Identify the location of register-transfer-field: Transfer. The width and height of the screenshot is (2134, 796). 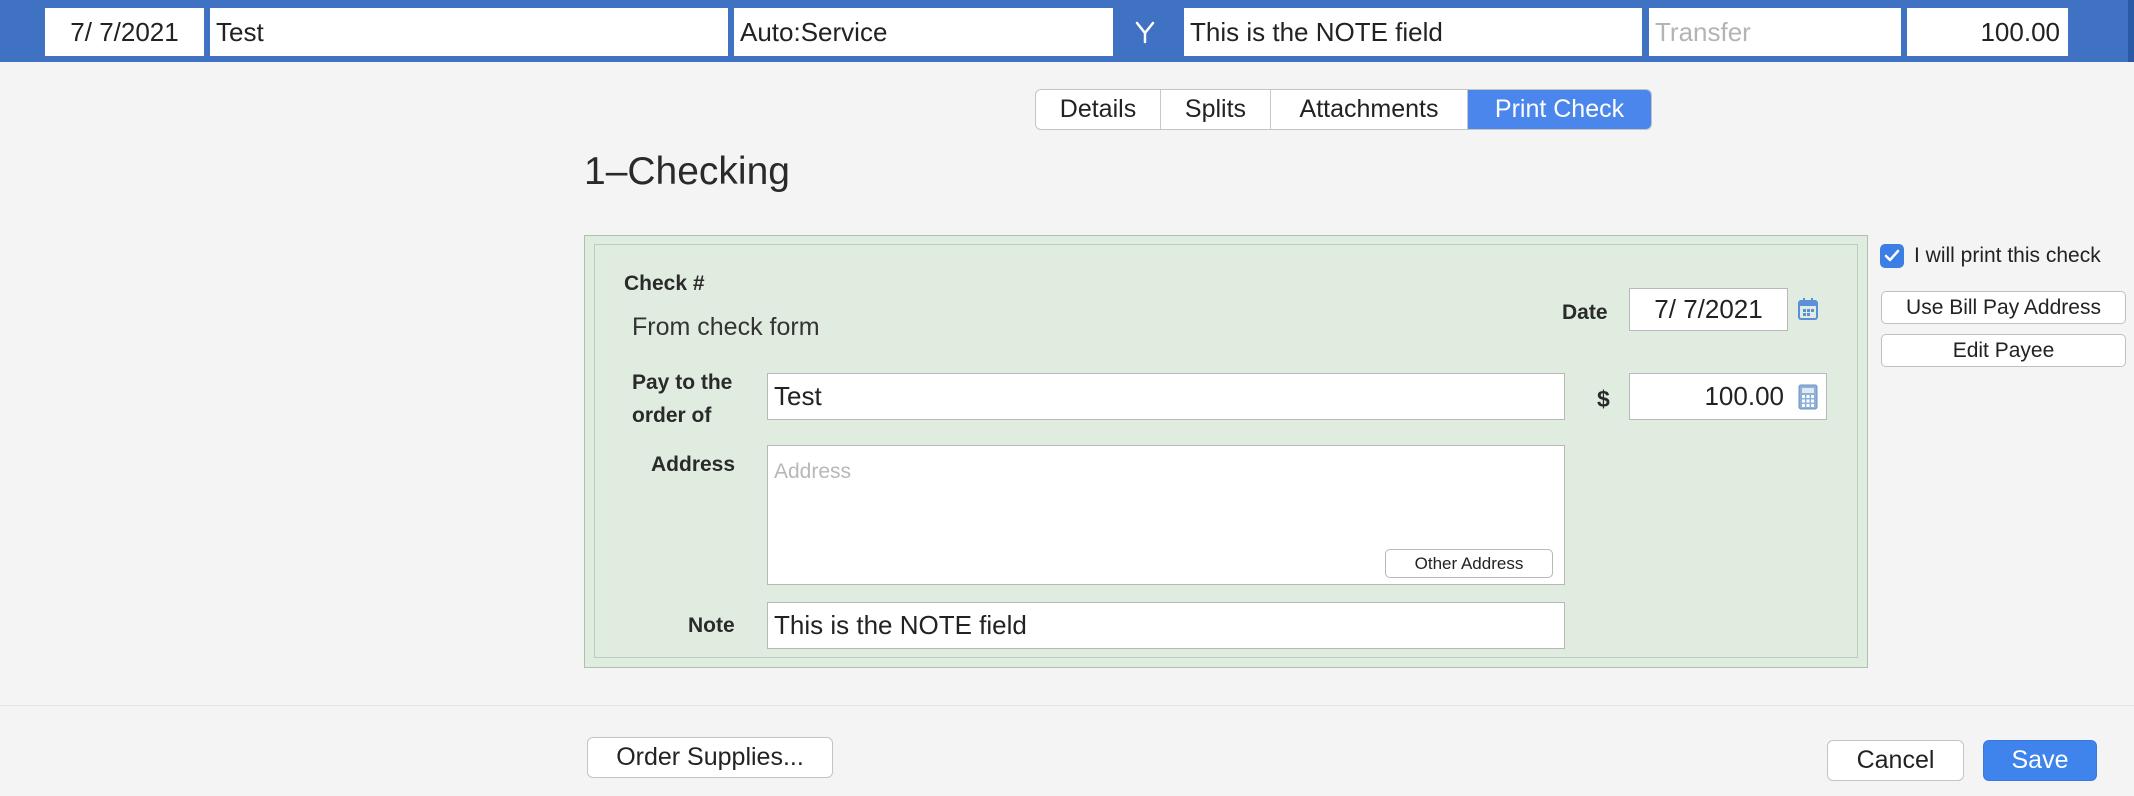
(1775, 32).